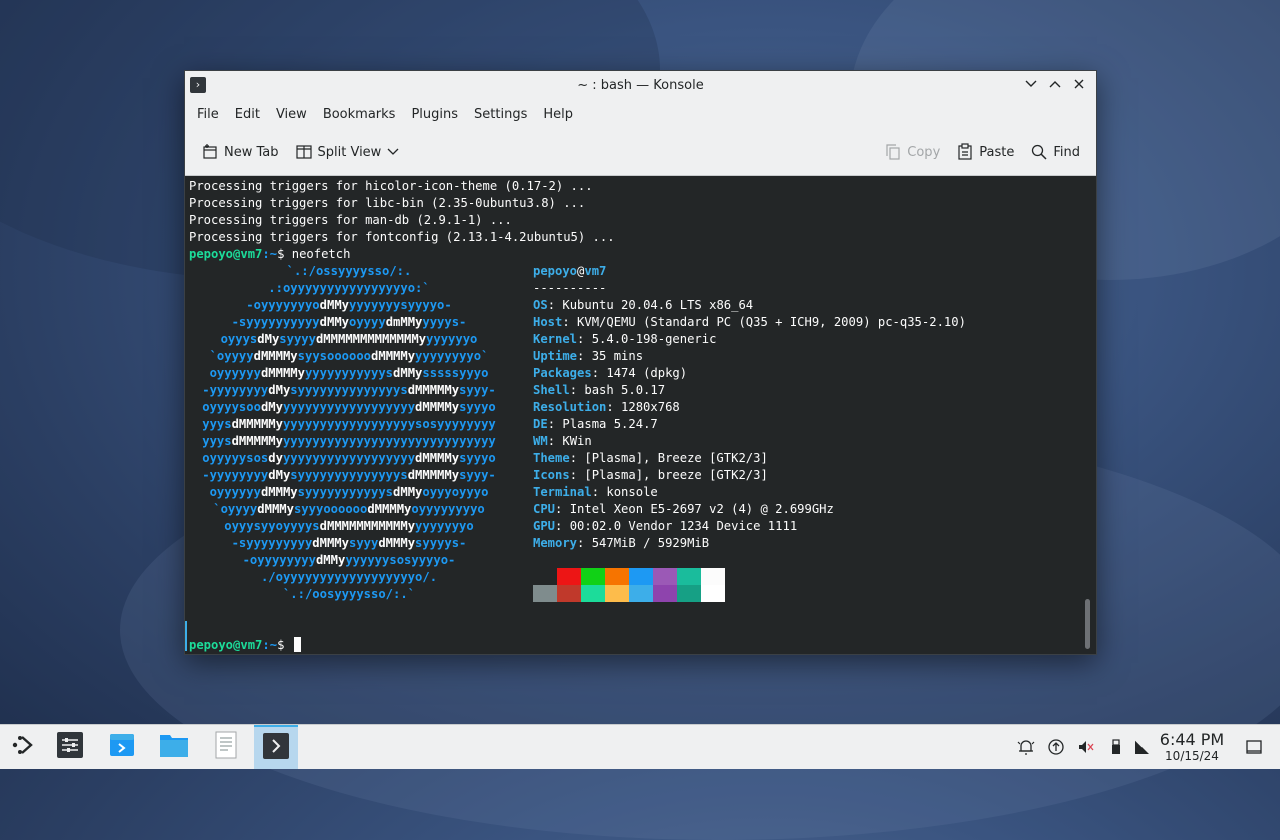 The width and height of the screenshot is (1280, 840). I want to click on logo-segment: oyyys, so click(239, 339).